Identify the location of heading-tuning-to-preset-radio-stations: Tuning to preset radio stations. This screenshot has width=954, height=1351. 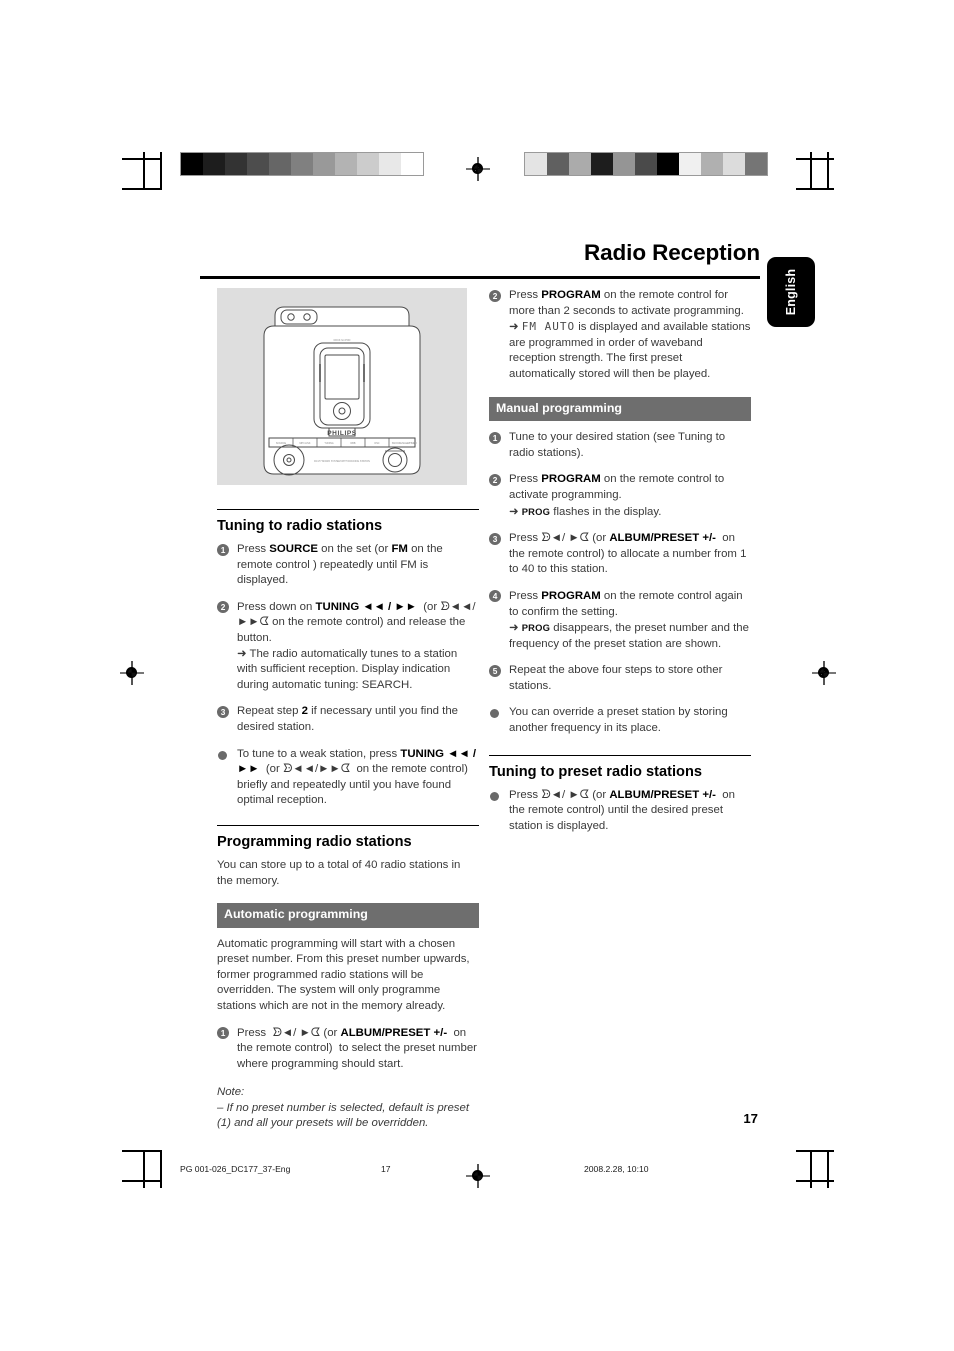
(620, 768).